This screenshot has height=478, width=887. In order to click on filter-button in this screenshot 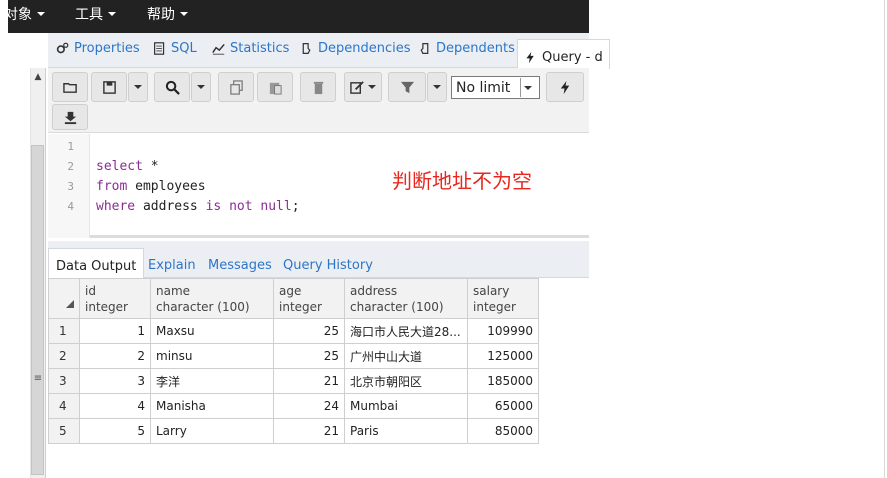, I will do `click(407, 87)`.